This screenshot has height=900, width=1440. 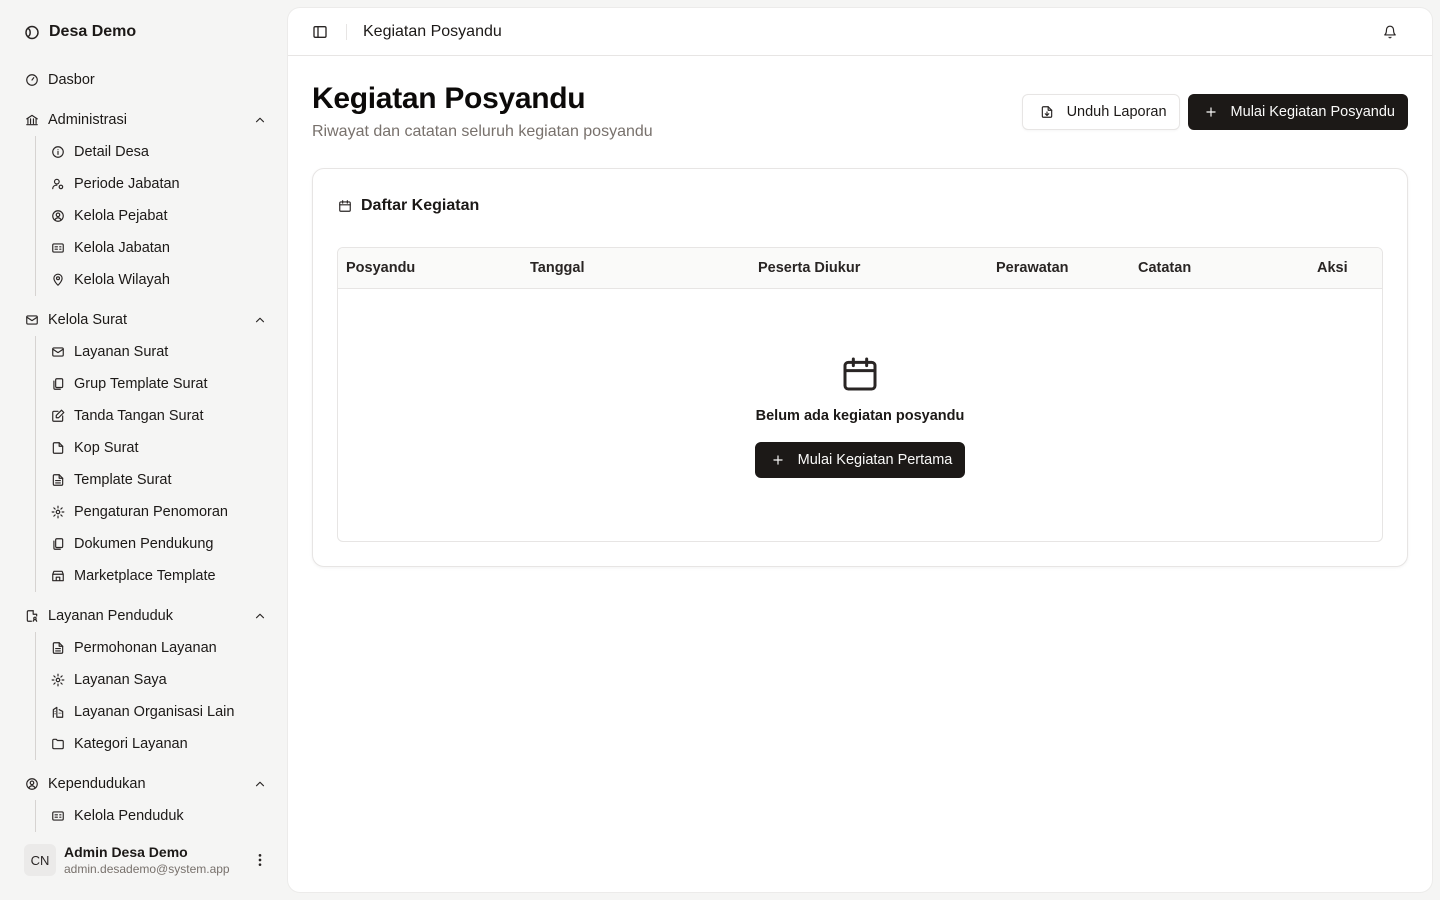 I want to click on calendar-icon, so click(x=345, y=206).